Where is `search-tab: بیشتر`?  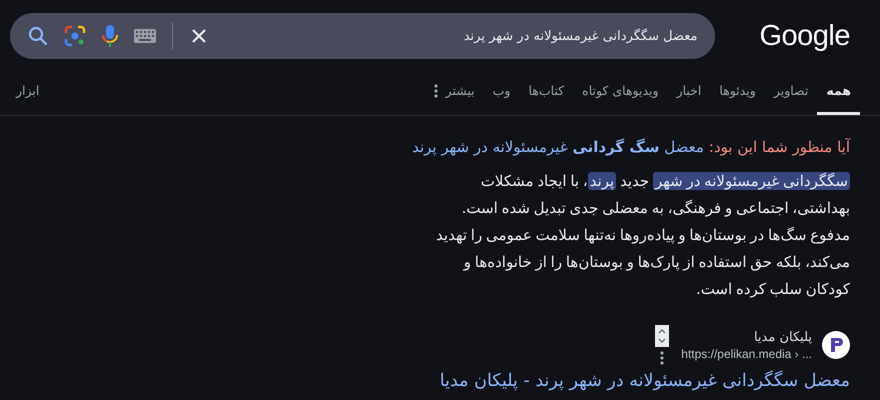
search-tab: بیشتر is located at coordinates (454, 94).